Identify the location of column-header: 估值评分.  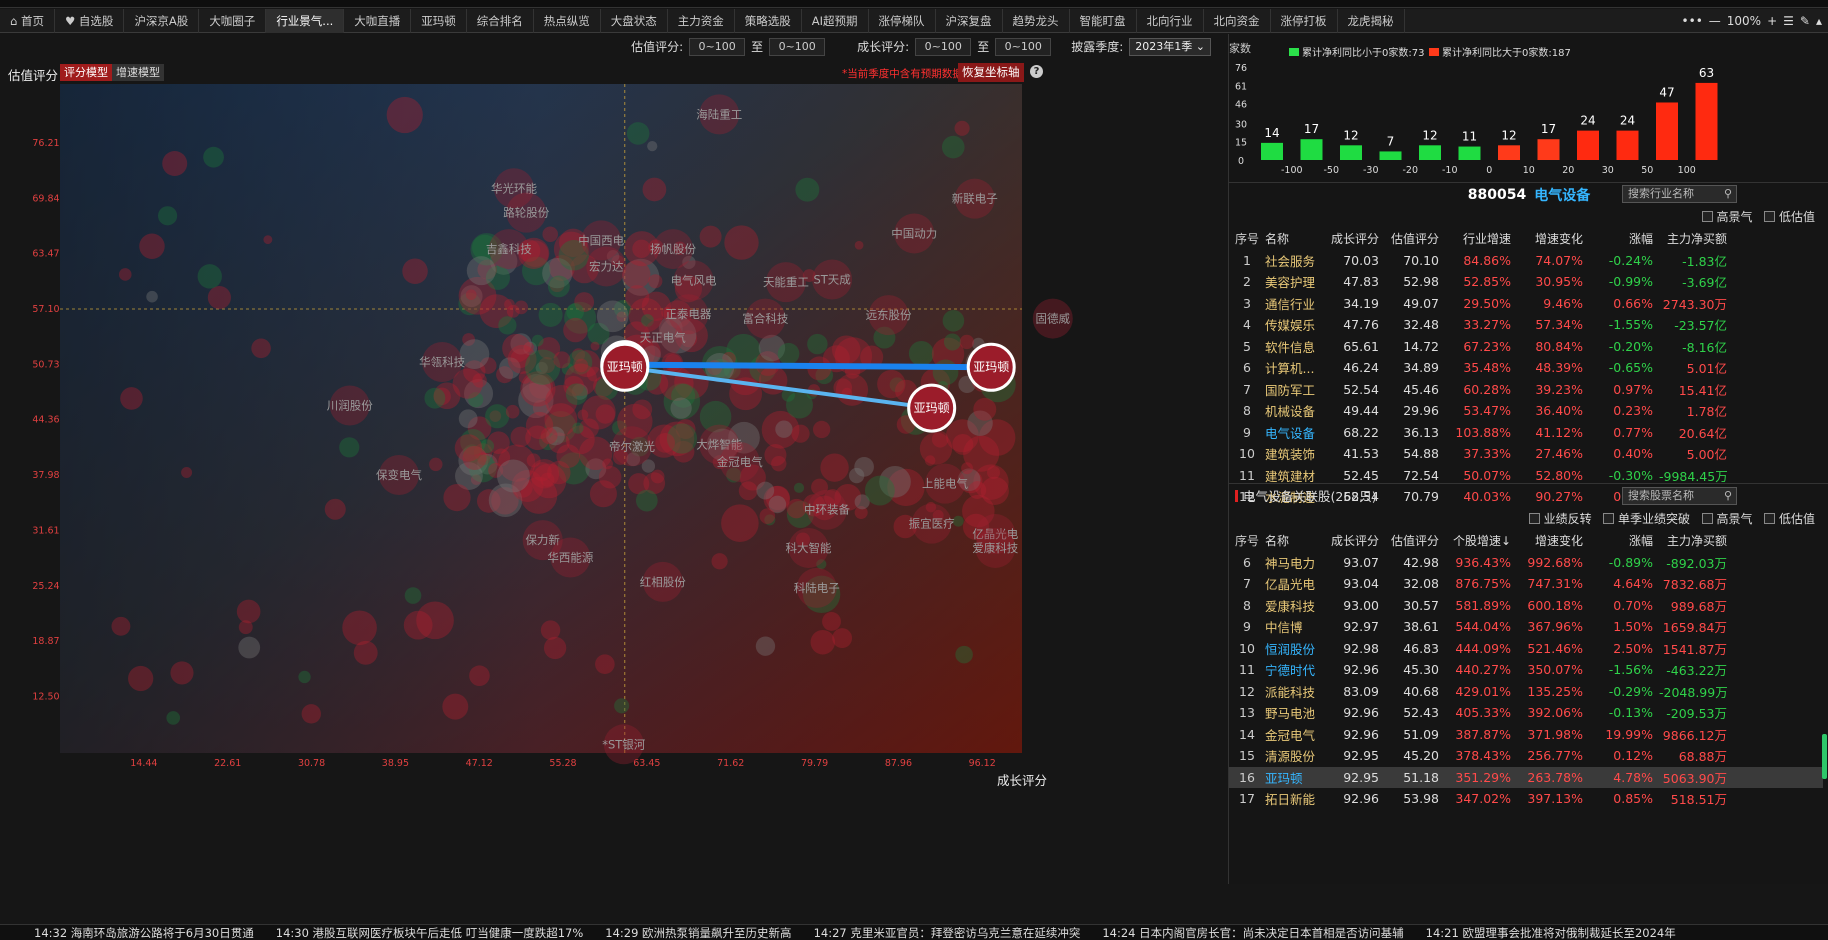
(1415, 540).